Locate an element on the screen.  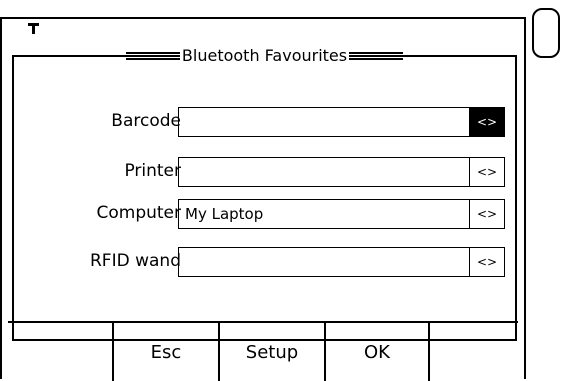
dialog-title: Bluetooth Favourites is located at coordinates (264, 55).